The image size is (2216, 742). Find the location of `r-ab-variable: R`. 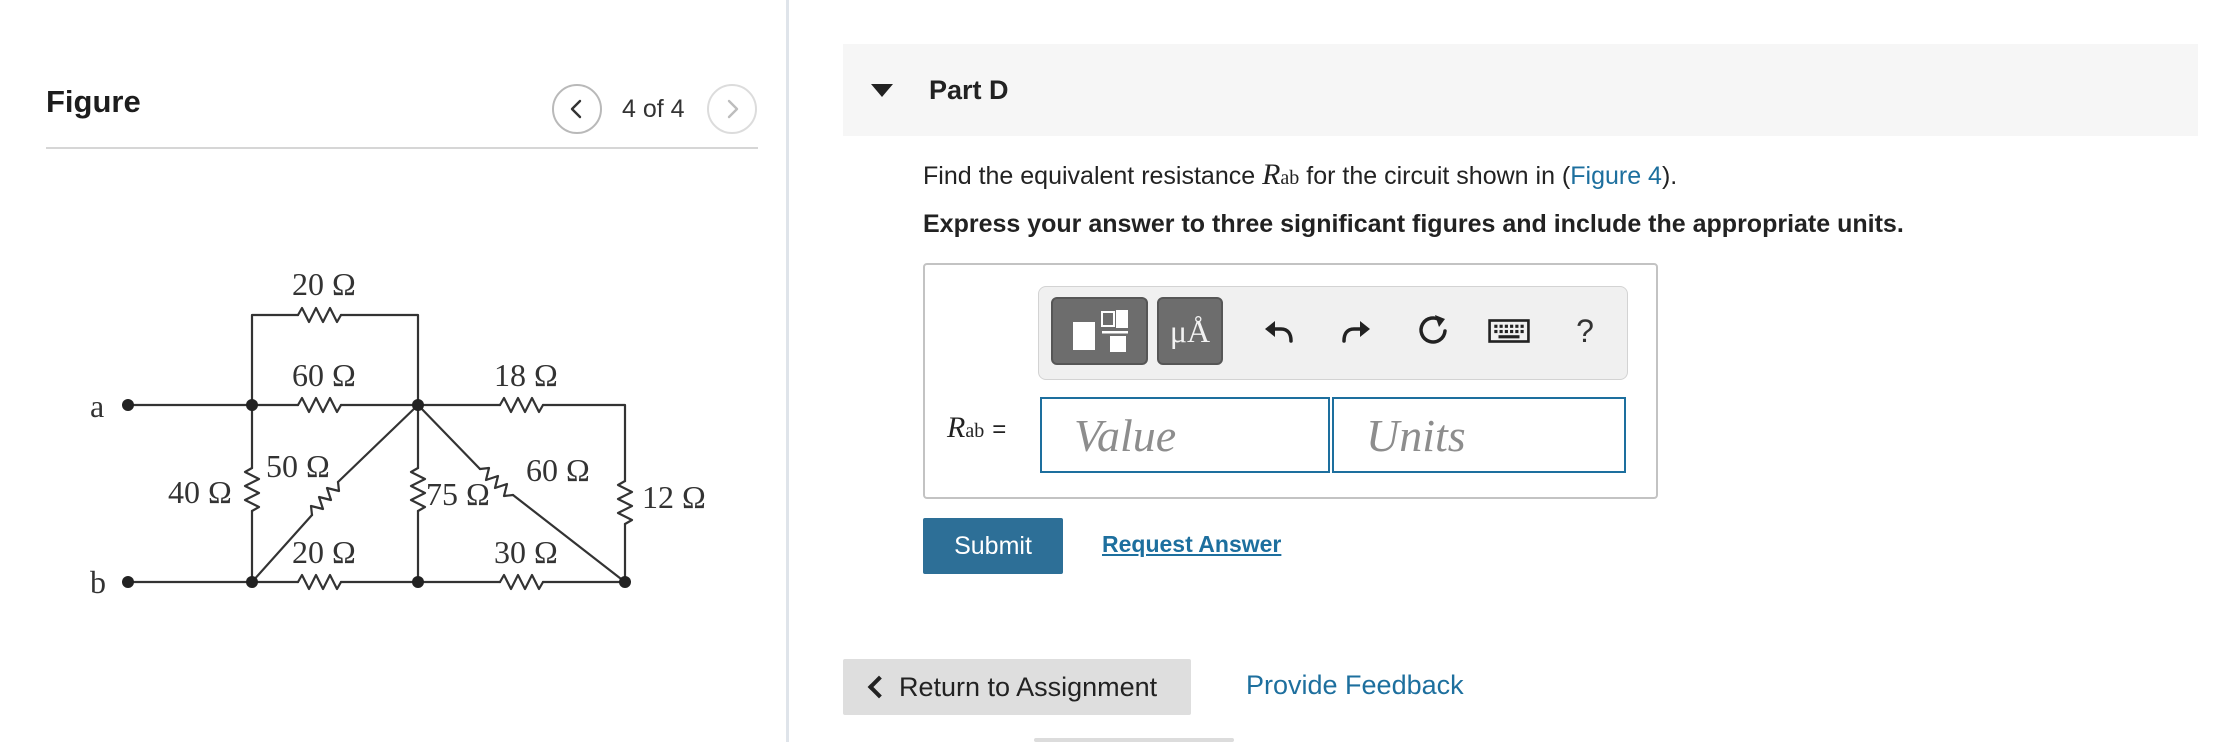

r-ab-variable: R is located at coordinates (1271, 174).